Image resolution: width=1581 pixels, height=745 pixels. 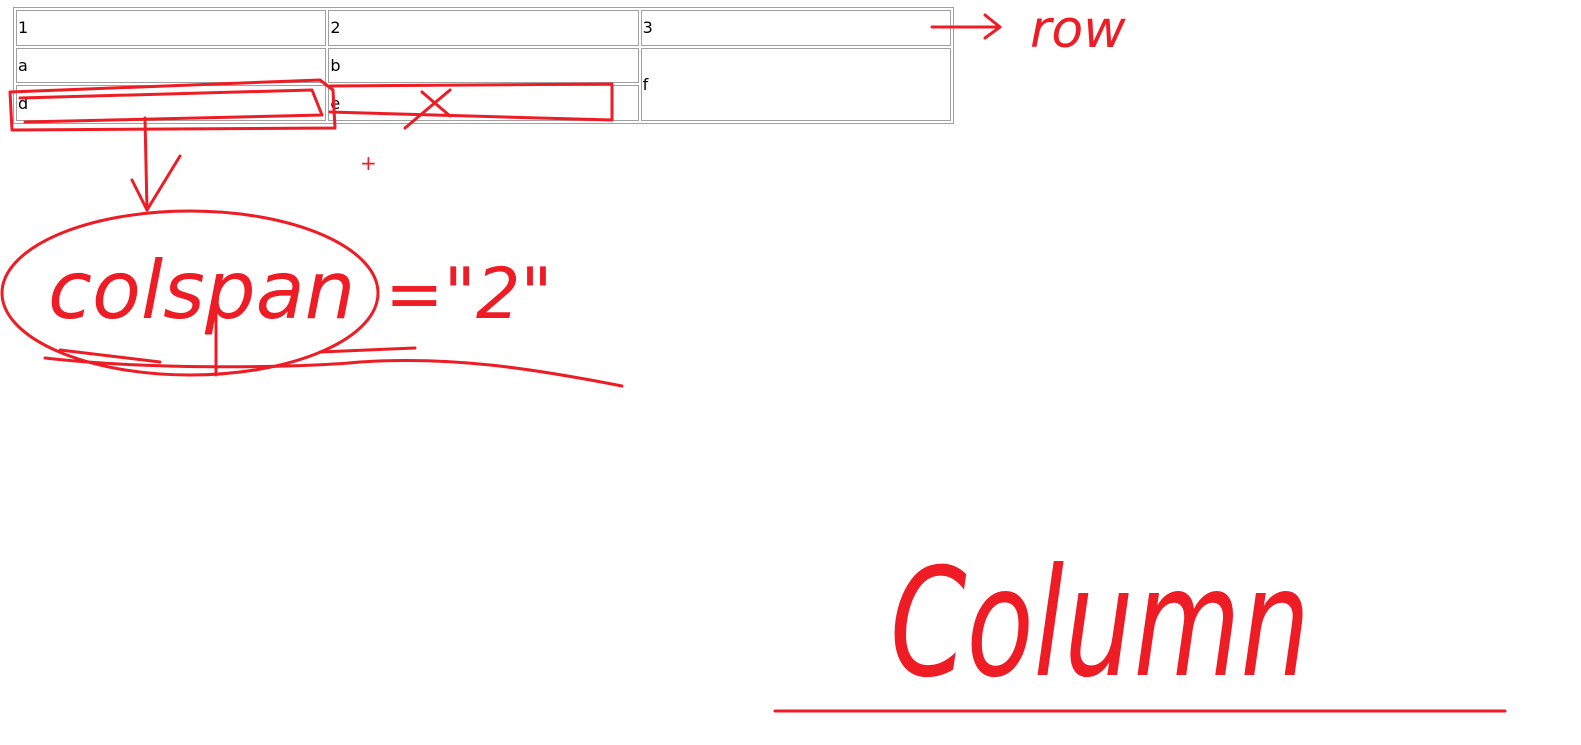 What do you see at coordinates (469, 294) in the screenshot?
I see `colspan-value-text: ="2"` at bounding box center [469, 294].